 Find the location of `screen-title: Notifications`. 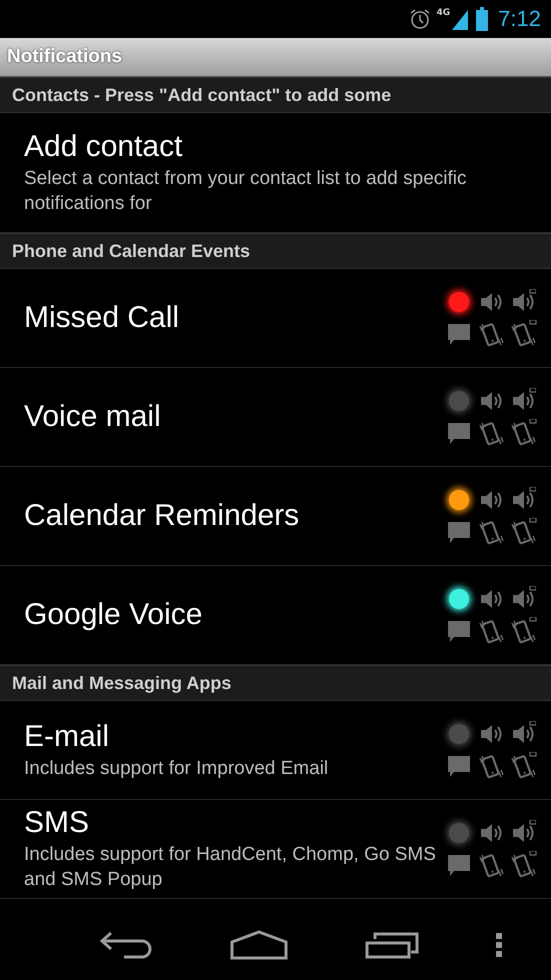

screen-title: Notifications is located at coordinates (64, 57).